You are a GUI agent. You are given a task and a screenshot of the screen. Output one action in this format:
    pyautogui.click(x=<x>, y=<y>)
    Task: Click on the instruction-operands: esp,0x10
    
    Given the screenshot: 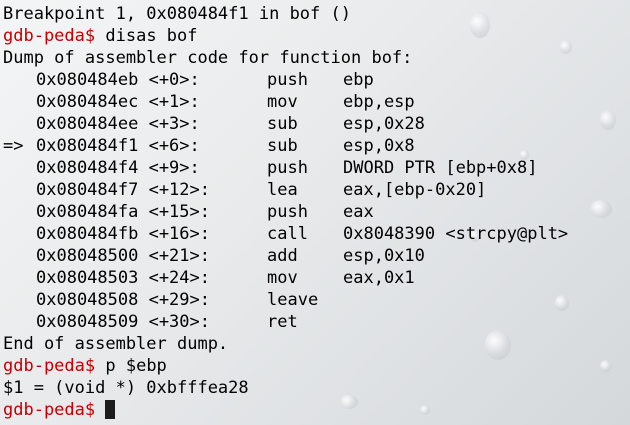 What is the action you would take?
    pyautogui.click(x=384, y=256)
    